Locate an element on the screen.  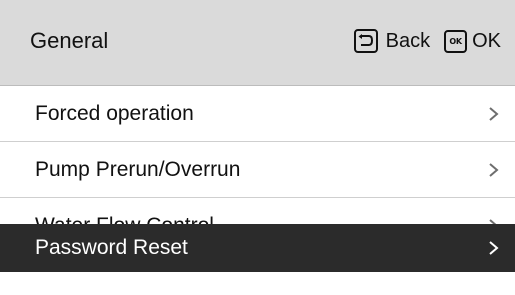
menu-item-label: Pump Prerun/Overrun is located at coordinates (138, 169).